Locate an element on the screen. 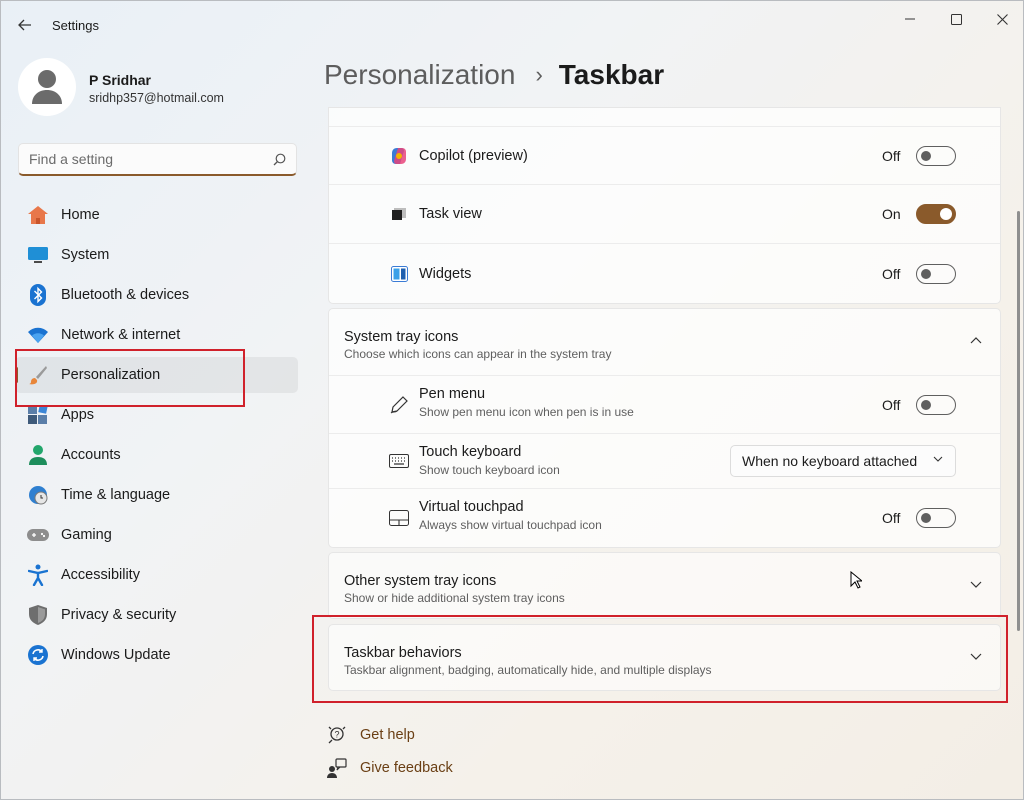 The width and height of the screenshot is (1024, 800). back-button is located at coordinates (25, 25).